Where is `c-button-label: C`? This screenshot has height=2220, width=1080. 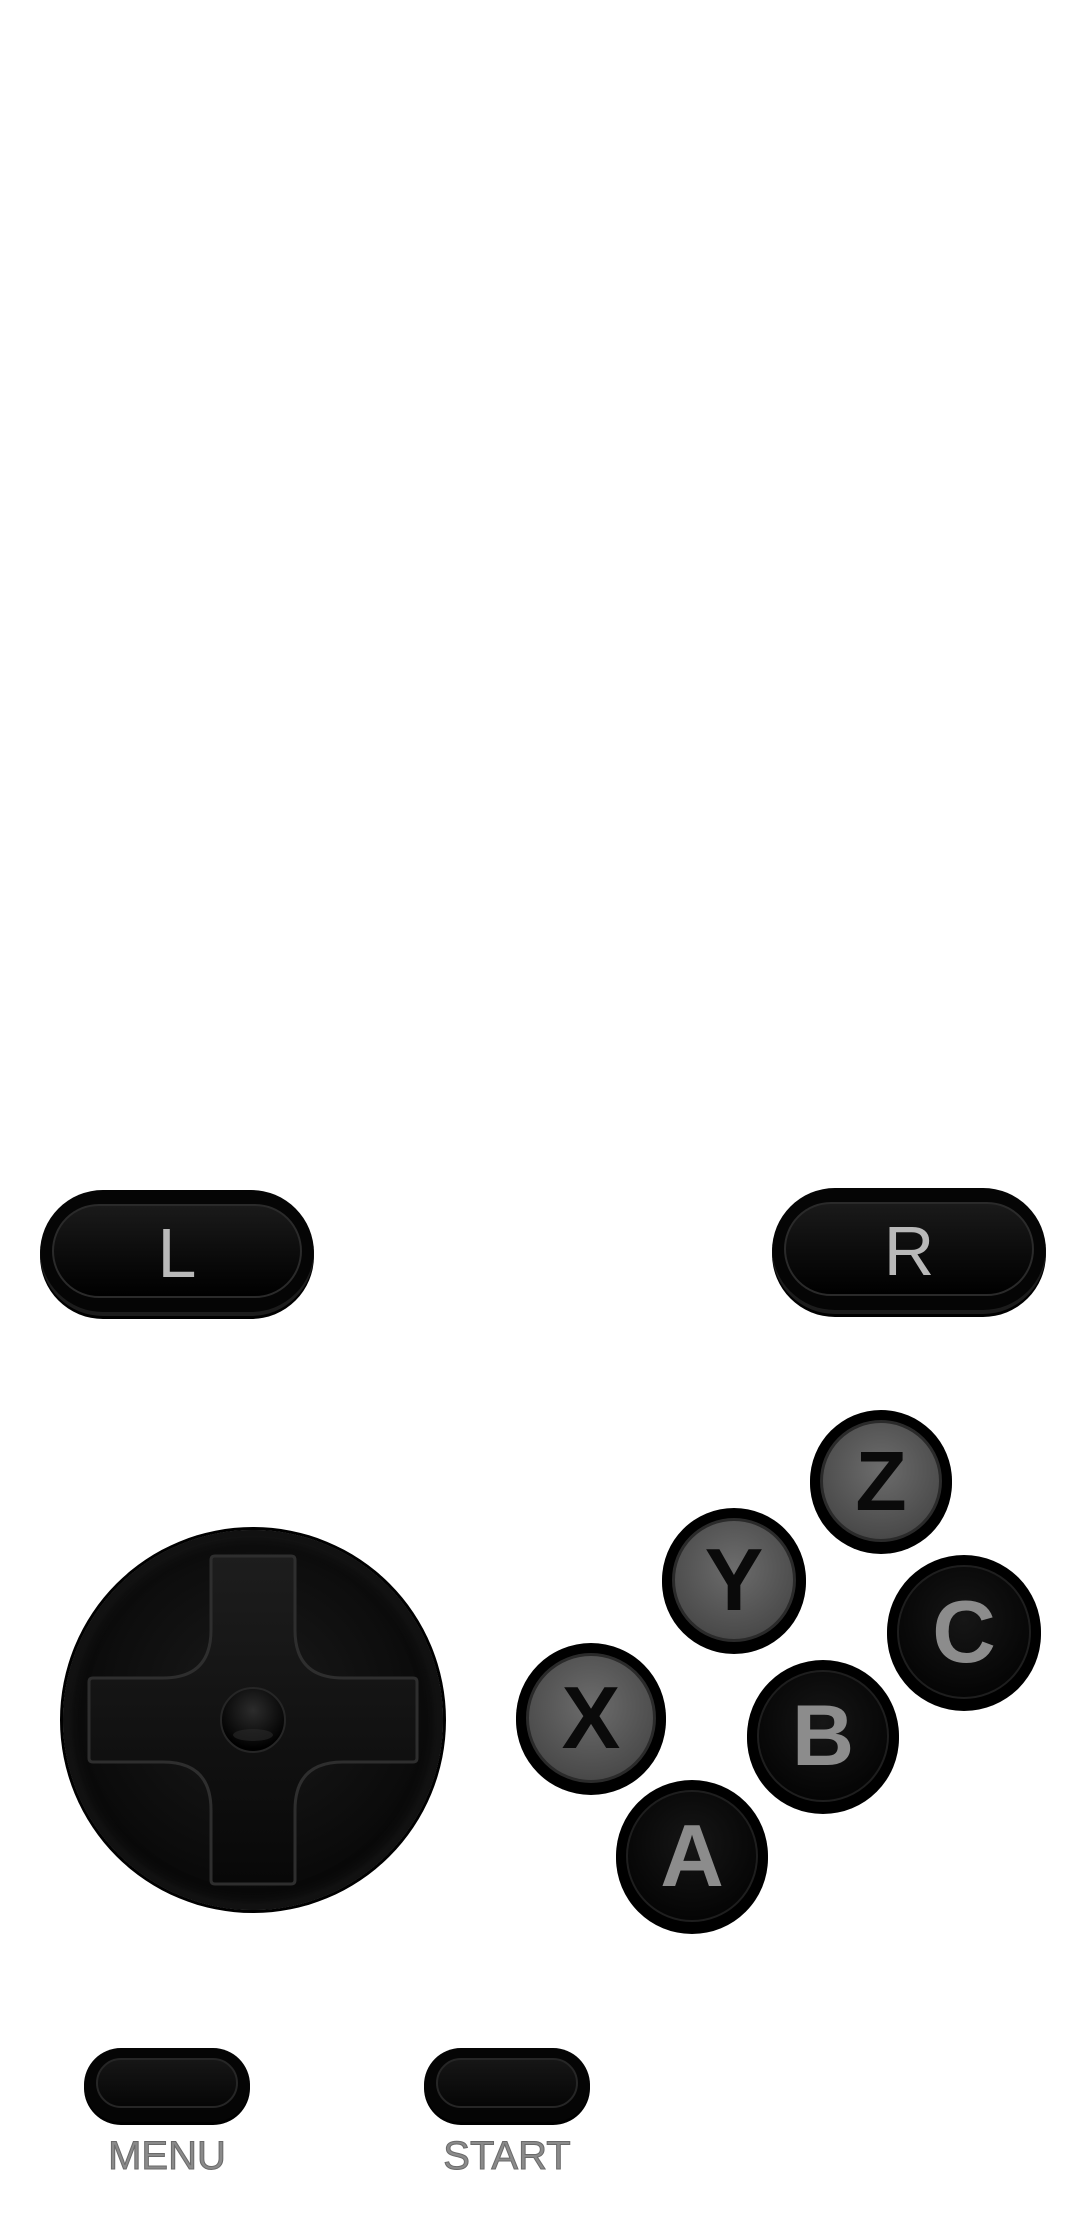 c-button-label: C is located at coordinates (964, 1631).